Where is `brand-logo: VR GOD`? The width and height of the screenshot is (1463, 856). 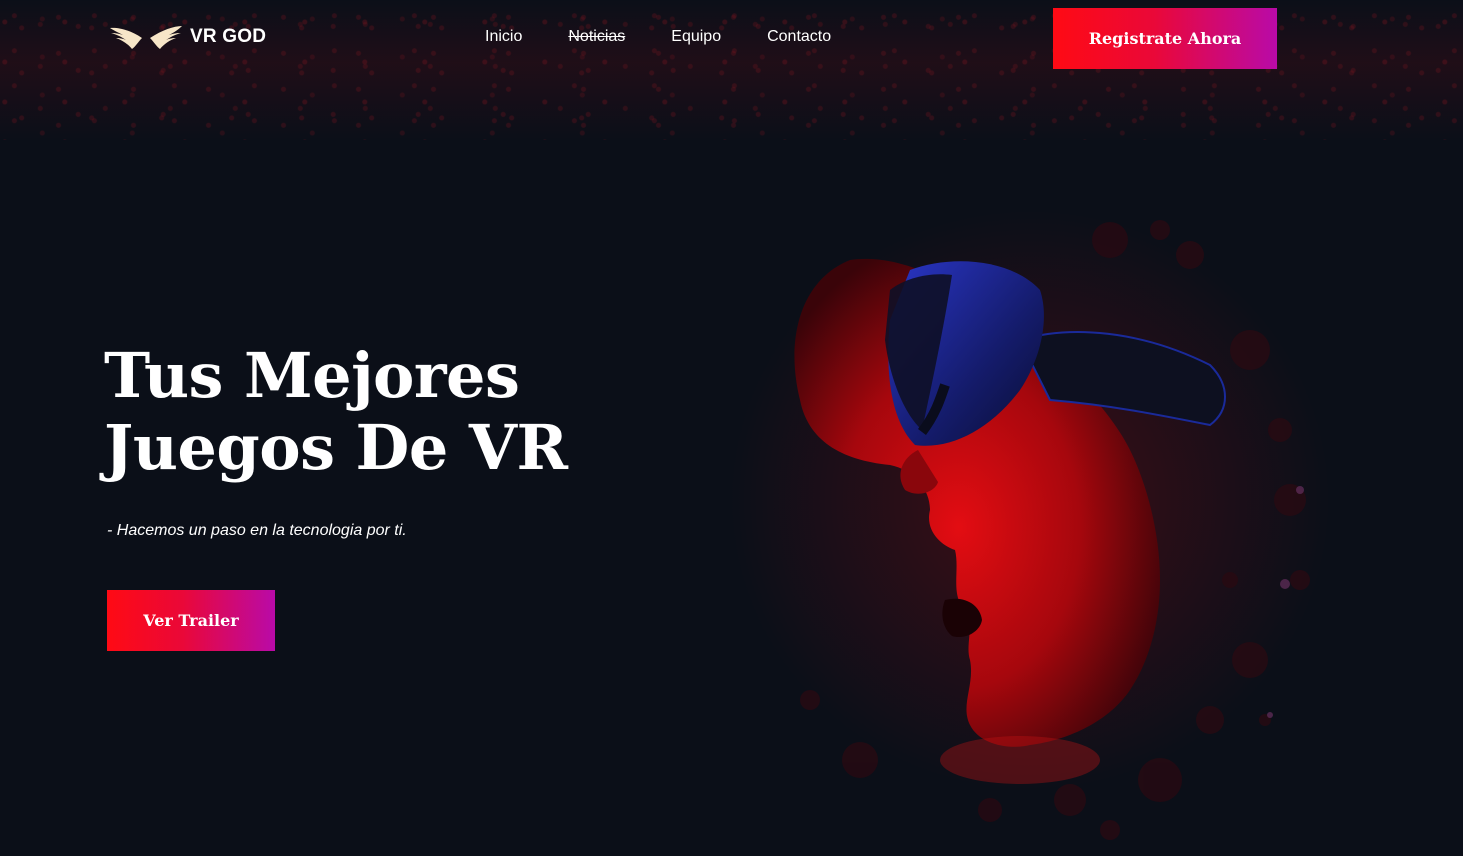
brand-logo: VR GOD is located at coordinates (187, 37).